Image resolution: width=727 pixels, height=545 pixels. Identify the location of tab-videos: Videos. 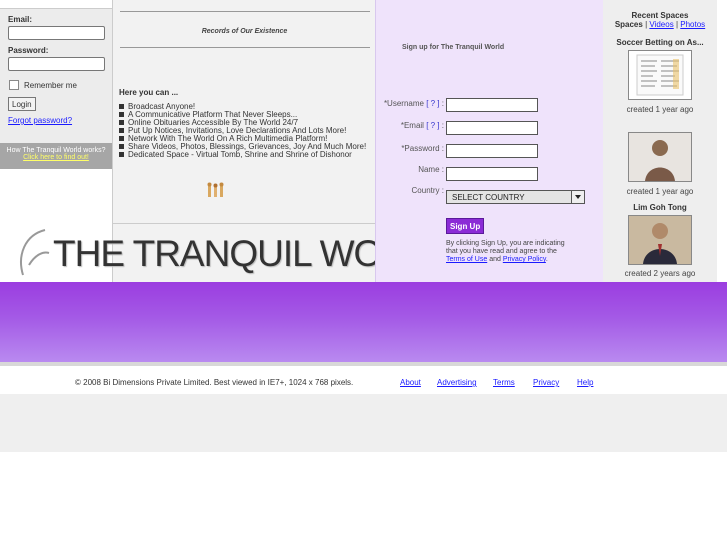
(661, 24).